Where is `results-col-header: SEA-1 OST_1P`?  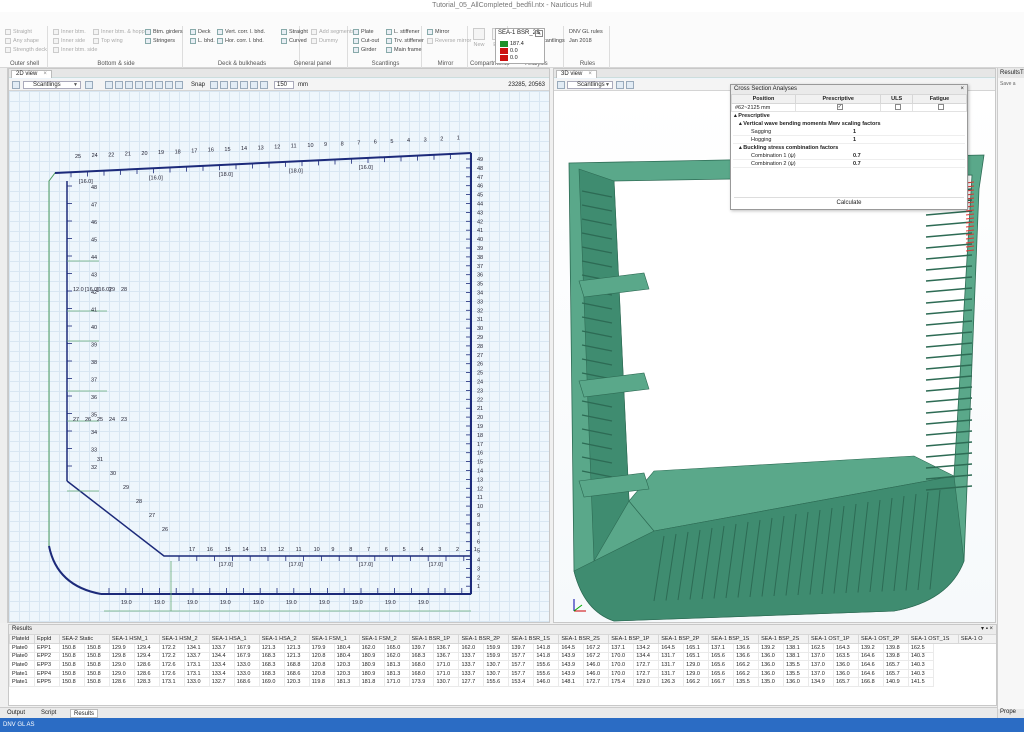
results-col-header: SEA-1 OST_1P is located at coordinates (833, 639).